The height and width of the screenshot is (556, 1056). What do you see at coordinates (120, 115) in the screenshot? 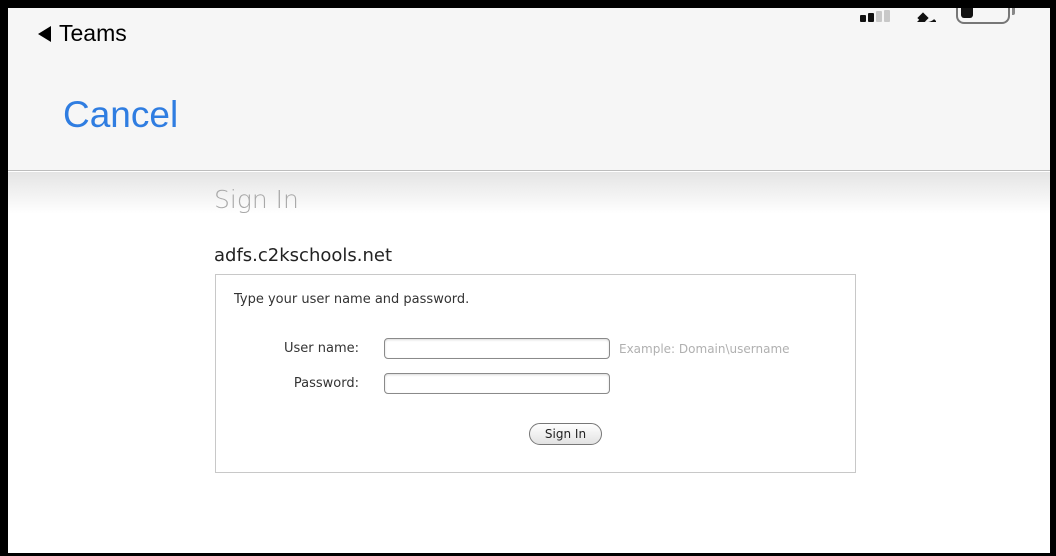
I see `cancel-button: Cancel` at bounding box center [120, 115].